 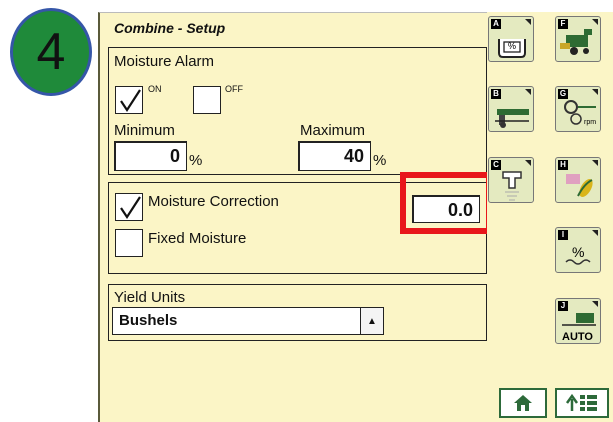 What do you see at coordinates (371, 321) in the screenshot?
I see `updown-arrow-icon: ▲` at bounding box center [371, 321].